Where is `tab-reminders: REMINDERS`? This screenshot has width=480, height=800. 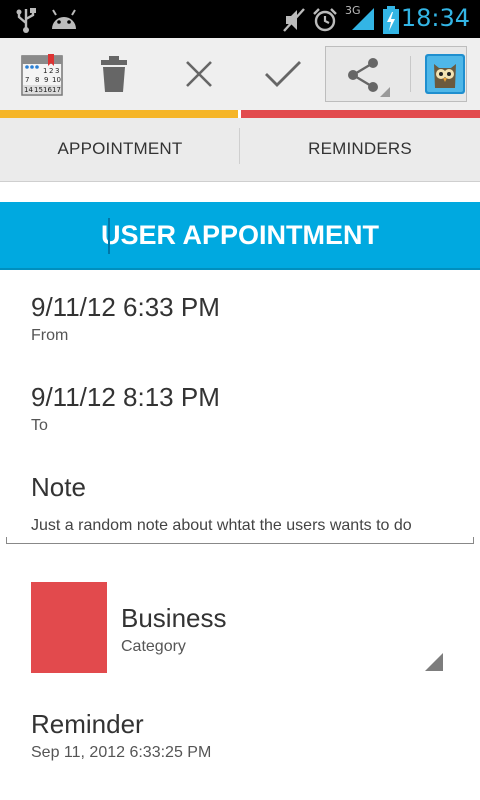
tab-reminders: REMINDERS is located at coordinates (360, 149).